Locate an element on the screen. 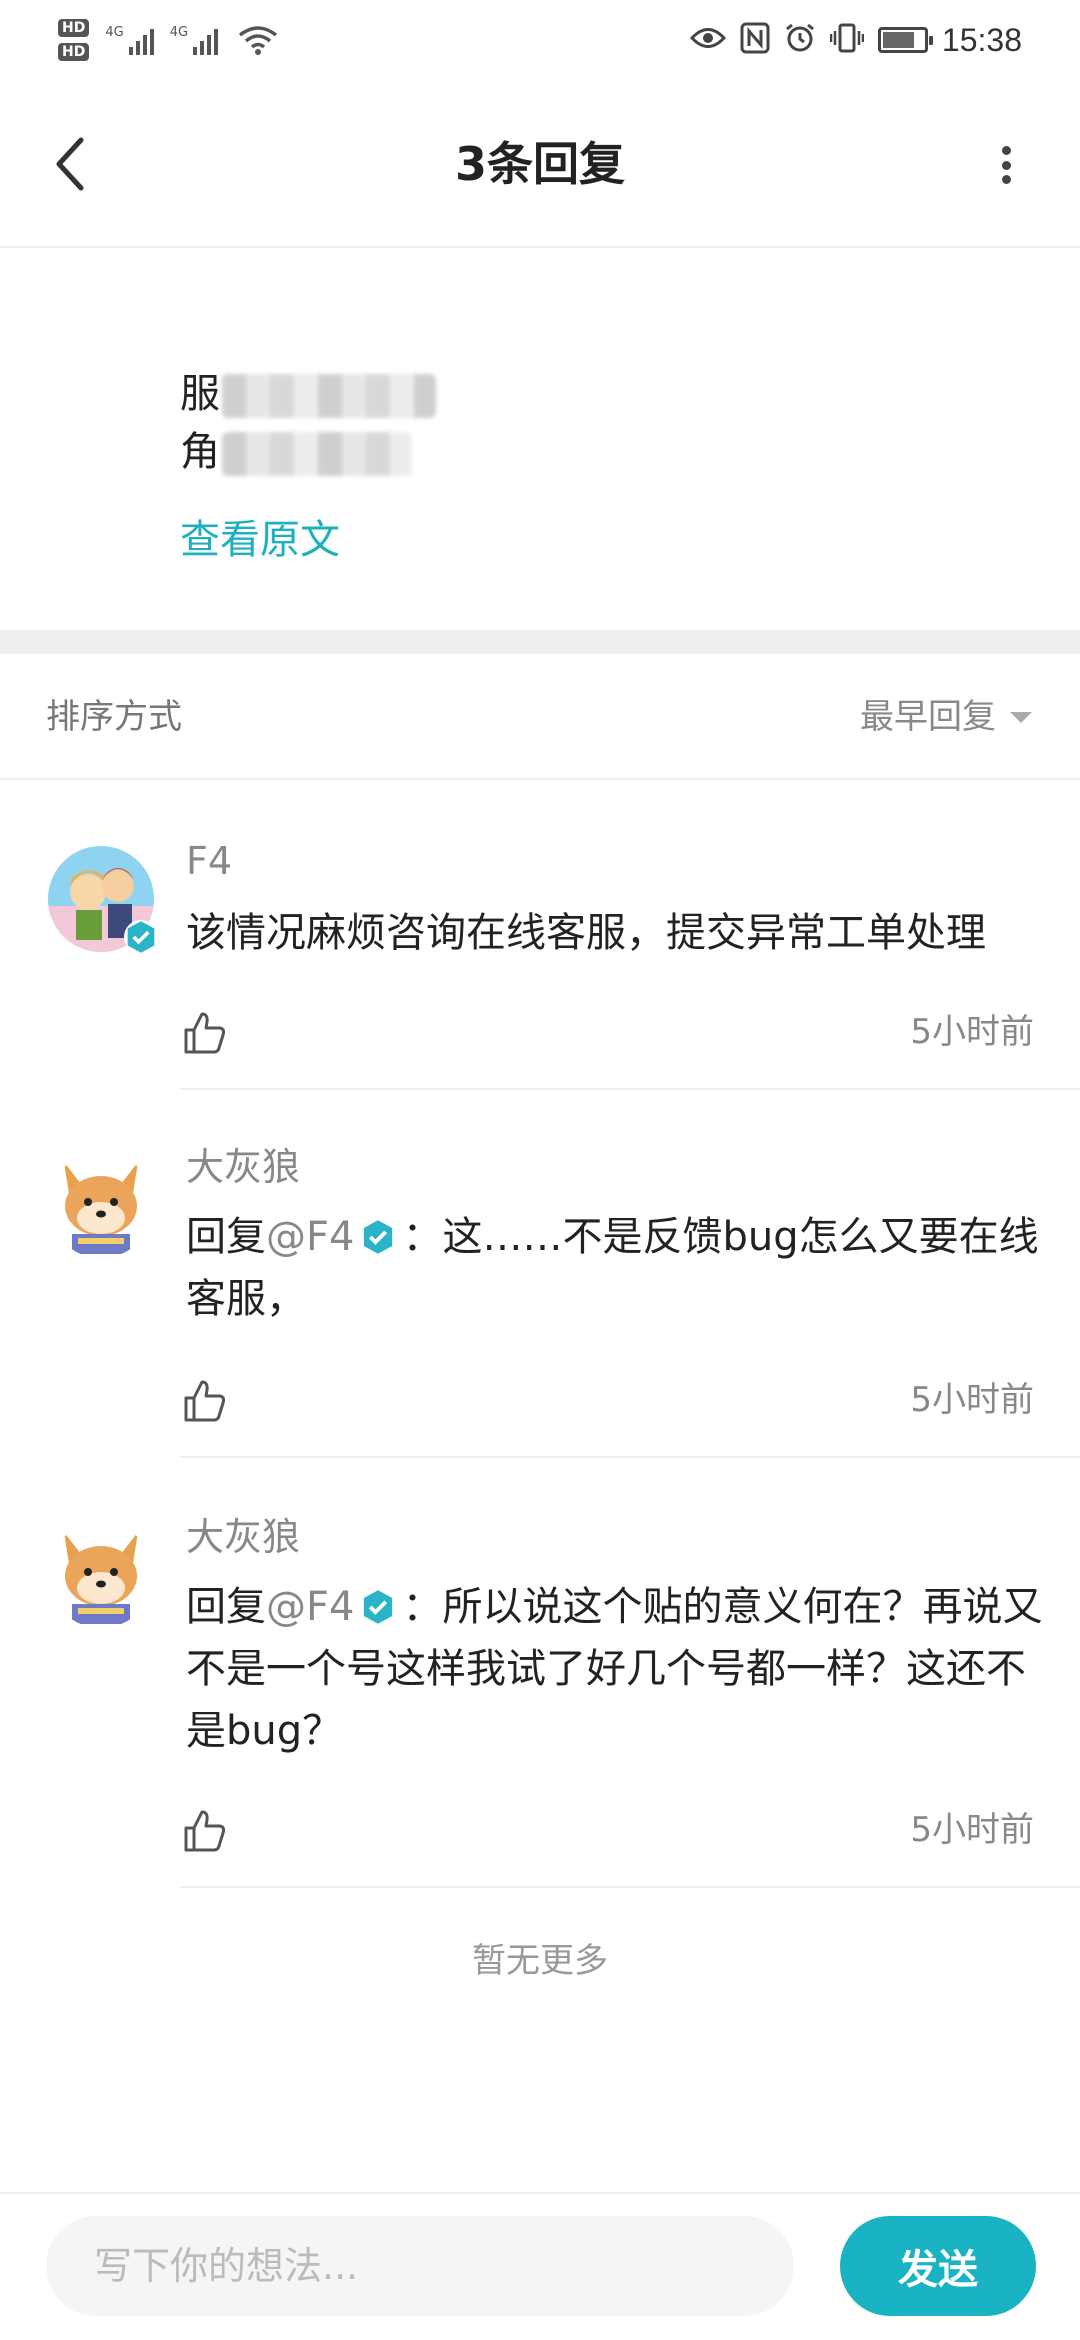 The image size is (1080, 2340). eye-icon is located at coordinates (707, 40).